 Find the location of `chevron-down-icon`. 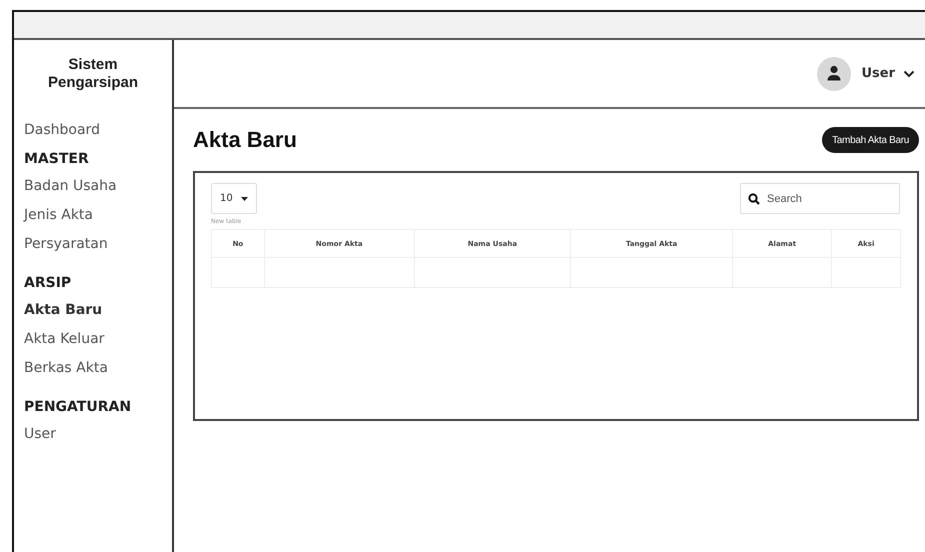

chevron-down-icon is located at coordinates (909, 74).